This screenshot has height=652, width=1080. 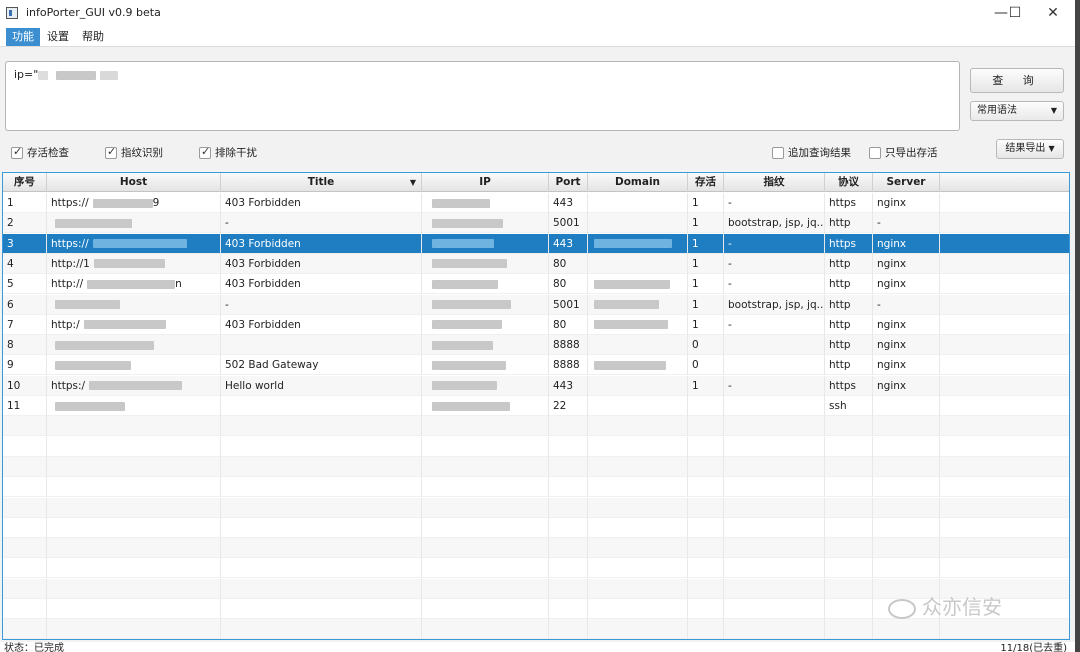 I want to click on close-button: ✕, so click(x=1053, y=13).